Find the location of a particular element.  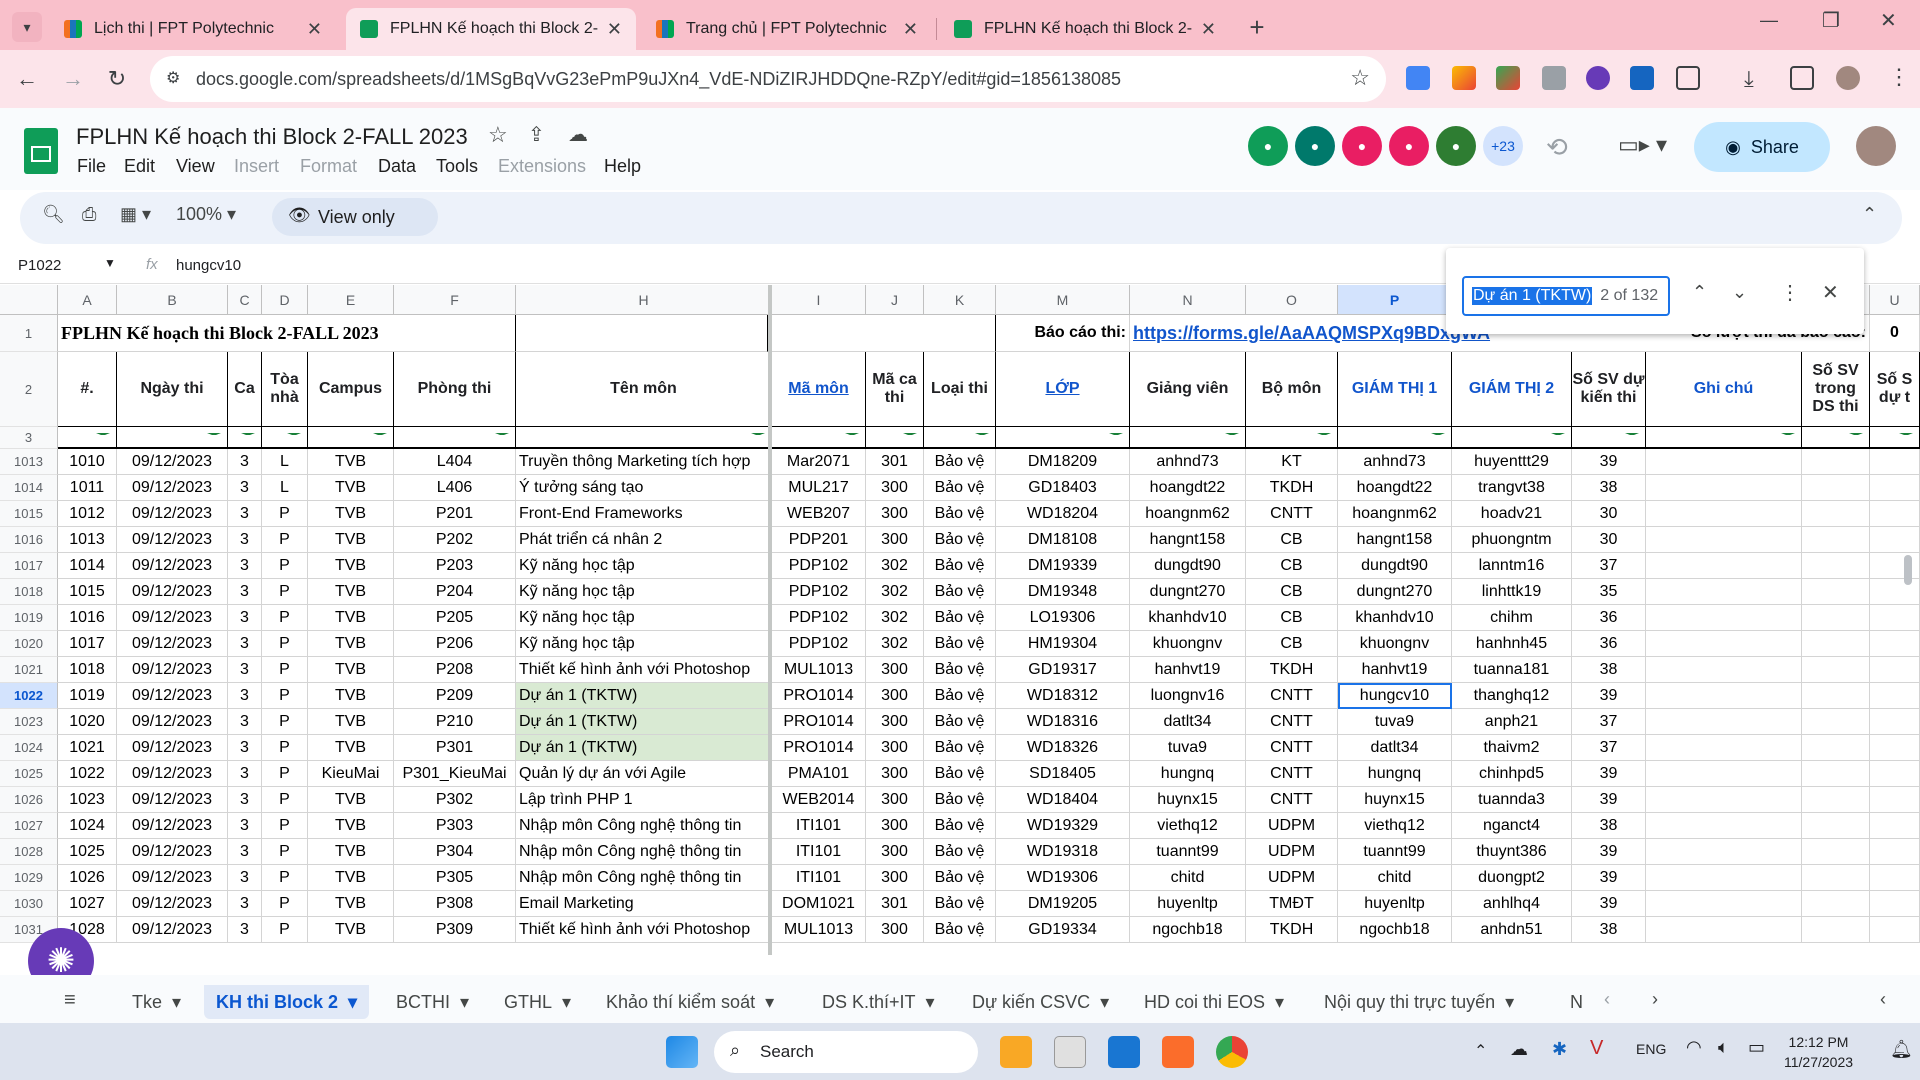

cell-no: 1027 is located at coordinates (87, 904).